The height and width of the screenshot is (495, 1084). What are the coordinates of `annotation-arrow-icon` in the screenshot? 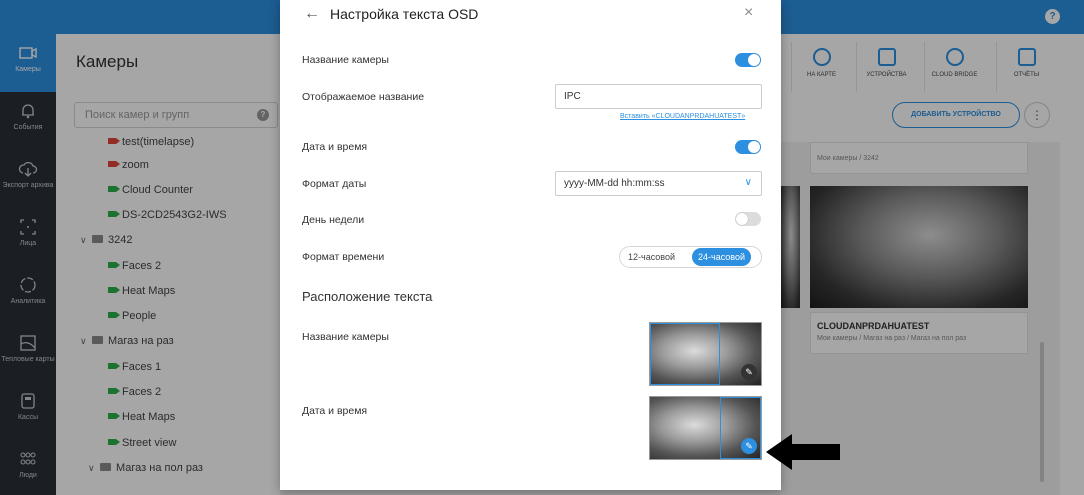 It's located at (803, 452).